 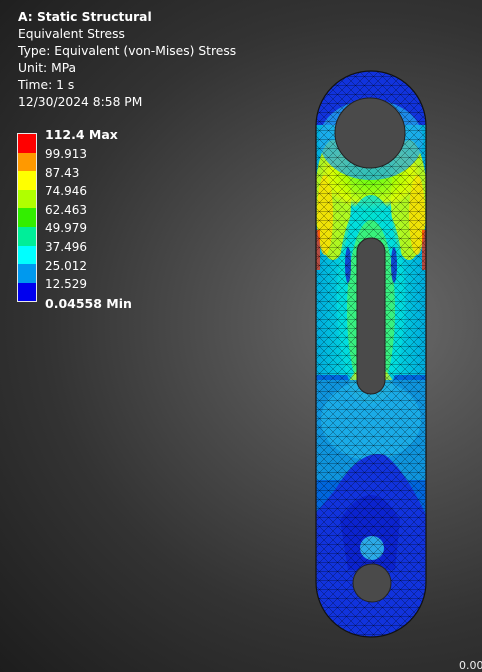 What do you see at coordinates (470, 665) in the screenshot?
I see `scale-corner-value: 0.00` at bounding box center [470, 665].